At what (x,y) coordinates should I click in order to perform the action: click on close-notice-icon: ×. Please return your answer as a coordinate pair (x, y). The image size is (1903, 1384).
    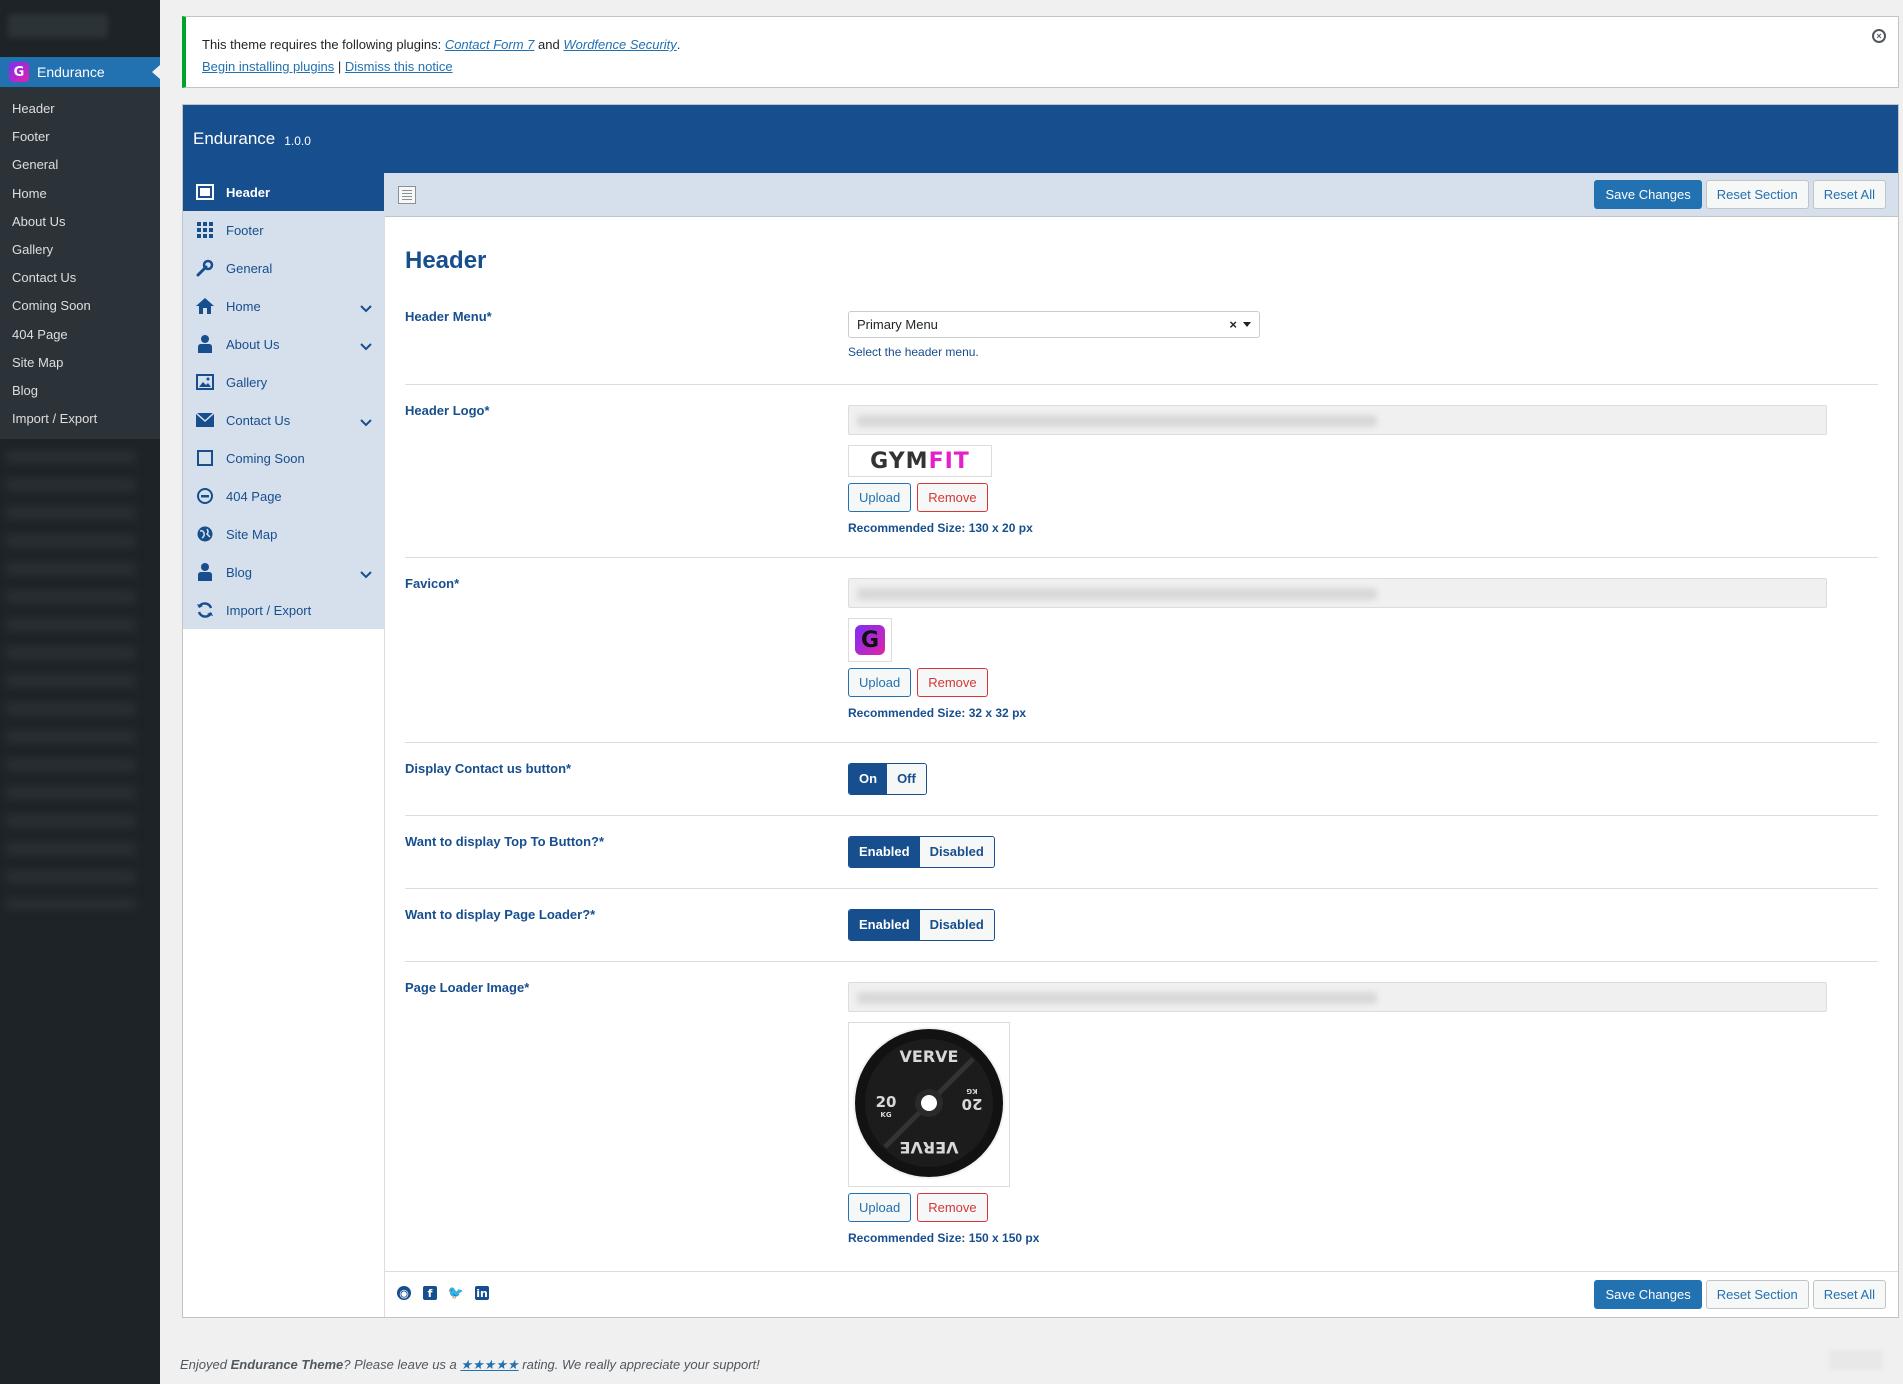
    Looking at the image, I should click on (1879, 36).